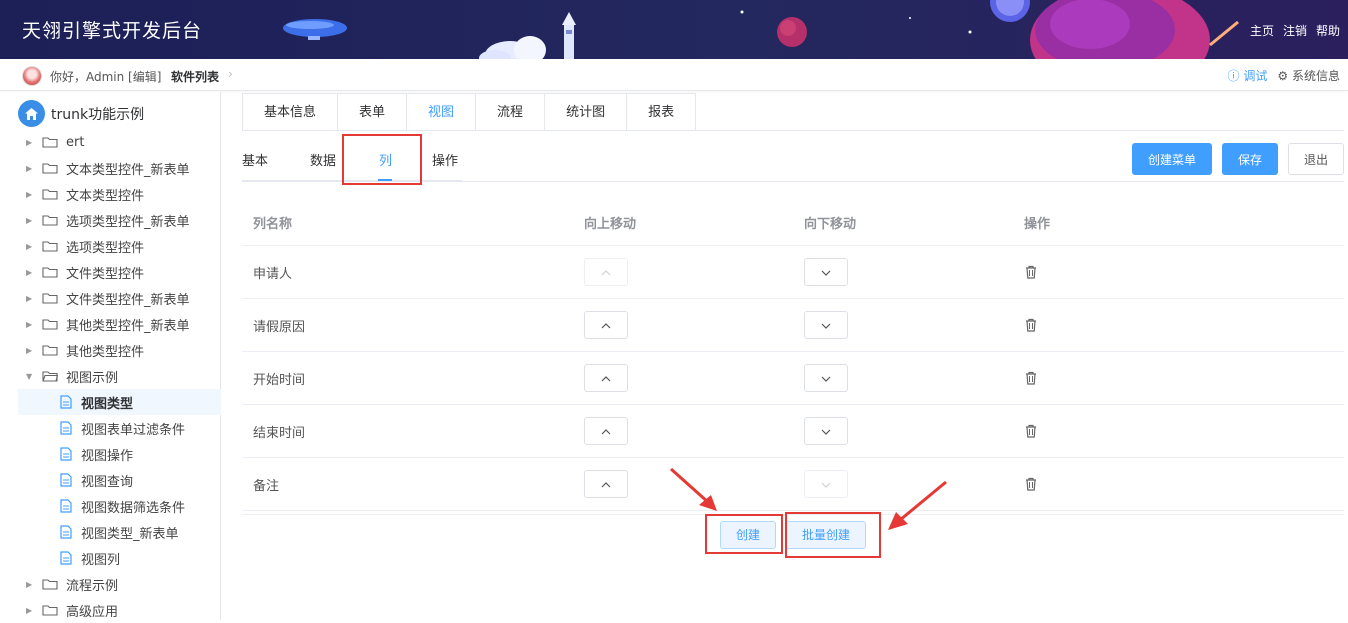  Describe the element at coordinates (1308, 75) in the screenshot. I see `system-info-link: ⚙ 系统信息` at that location.